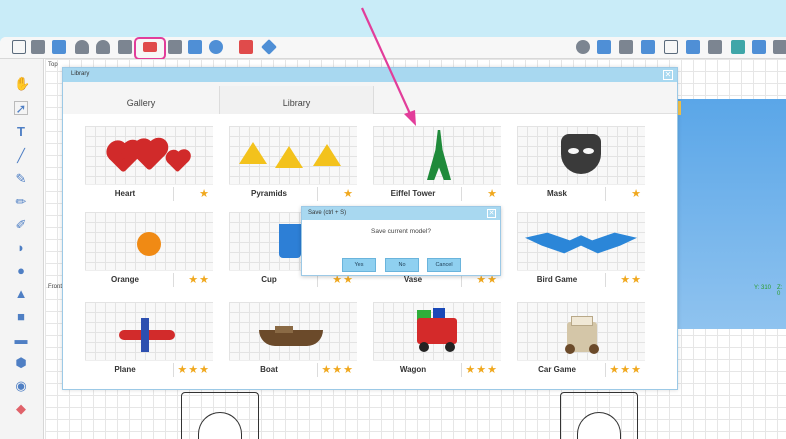  What do you see at coordinates (125, 47) in the screenshot?
I see `cut-icon` at bounding box center [125, 47].